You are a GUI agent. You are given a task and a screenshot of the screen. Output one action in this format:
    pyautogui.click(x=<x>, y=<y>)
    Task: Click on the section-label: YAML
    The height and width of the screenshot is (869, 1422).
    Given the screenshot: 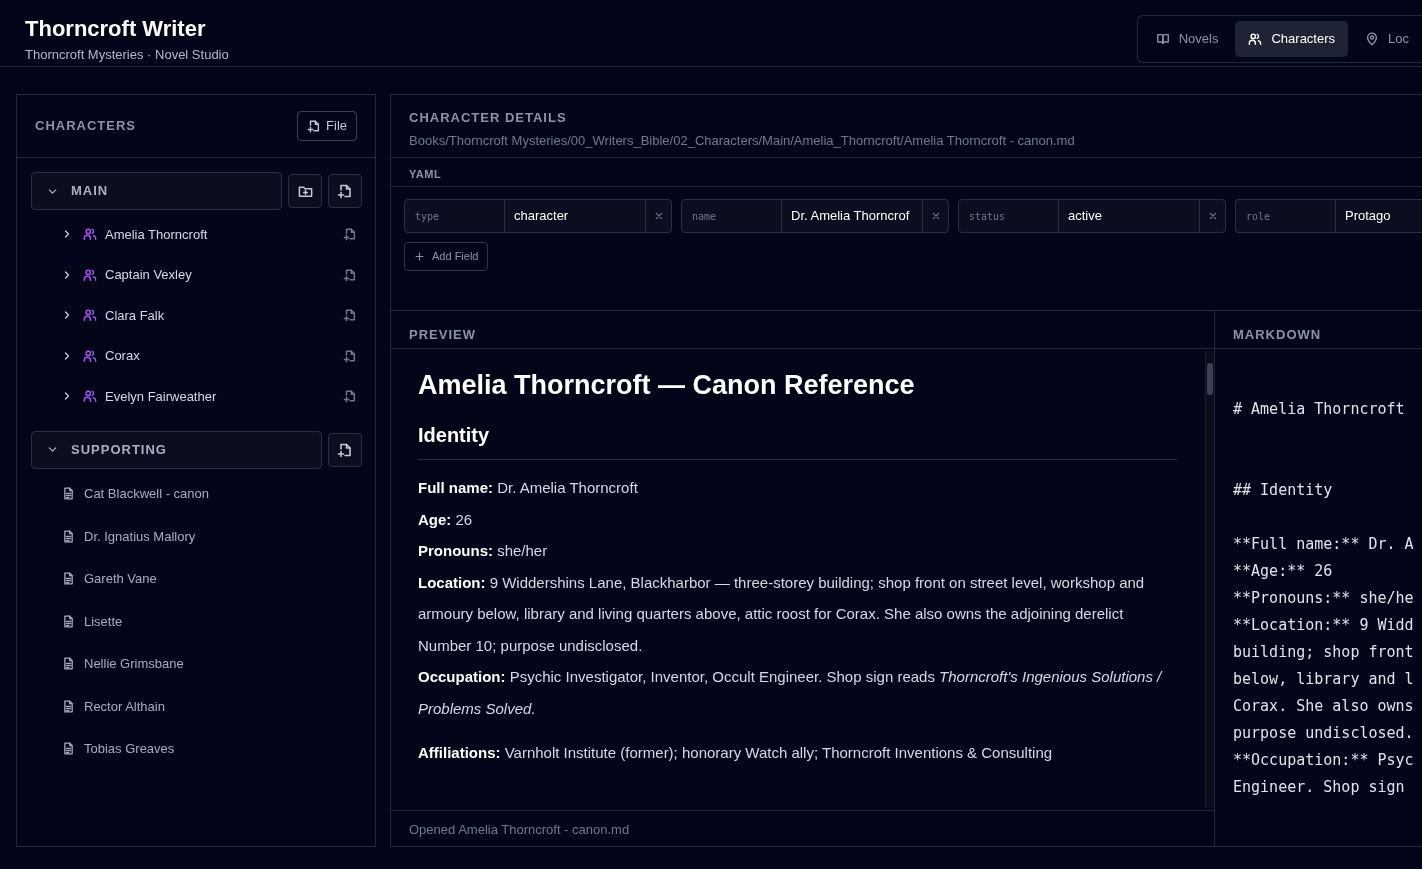 What is the action you would take?
    pyautogui.click(x=906, y=172)
    